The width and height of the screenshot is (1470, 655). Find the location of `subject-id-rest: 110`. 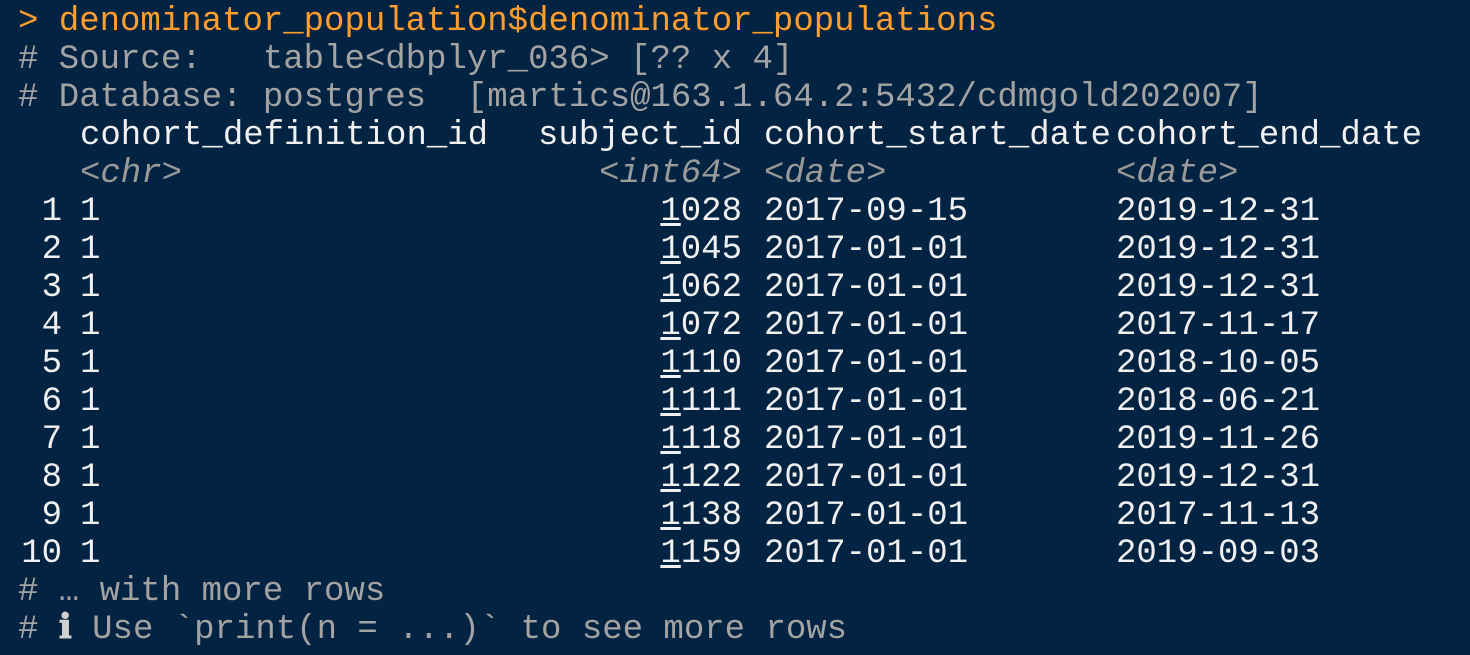

subject-id-rest: 110 is located at coordinates (711, 364).